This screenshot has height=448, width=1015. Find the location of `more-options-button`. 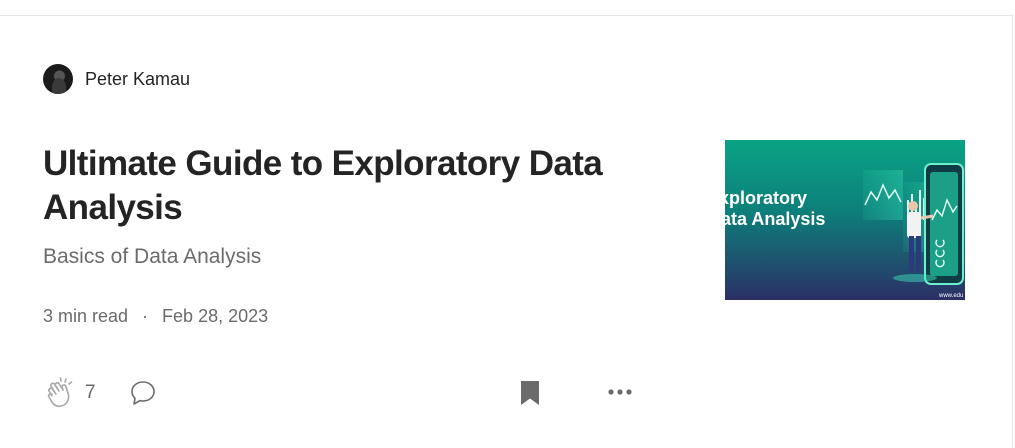

more-options-button is located at coordinates (620, 393).